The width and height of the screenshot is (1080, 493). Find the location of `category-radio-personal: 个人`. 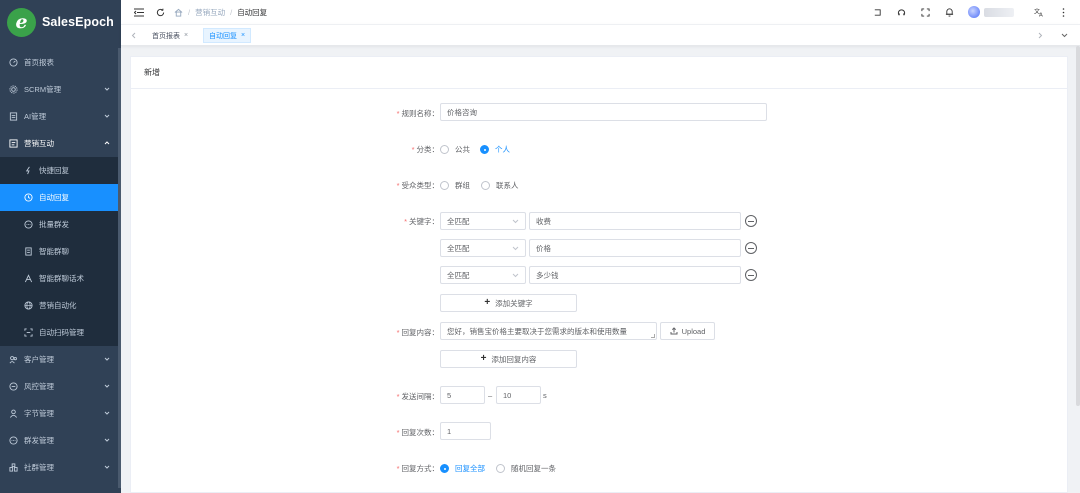

category-radio-personal: 个人 is located at coordinates (495, 149).